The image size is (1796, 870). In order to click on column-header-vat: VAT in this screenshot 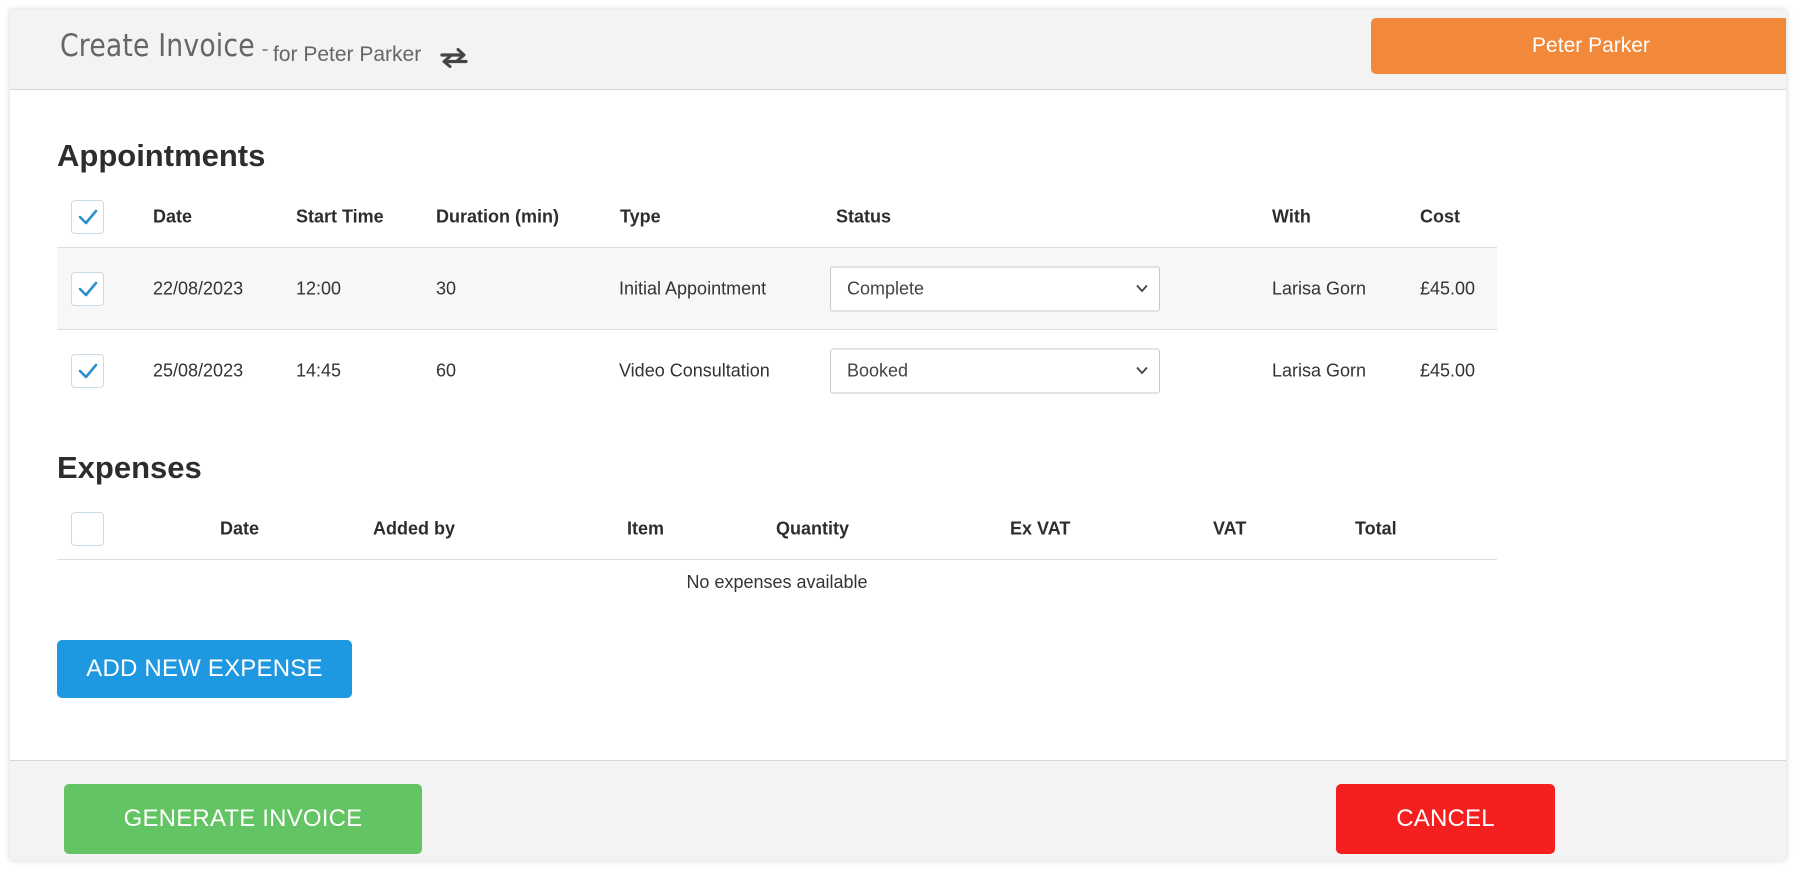, I will do `click(1229, 528)`.